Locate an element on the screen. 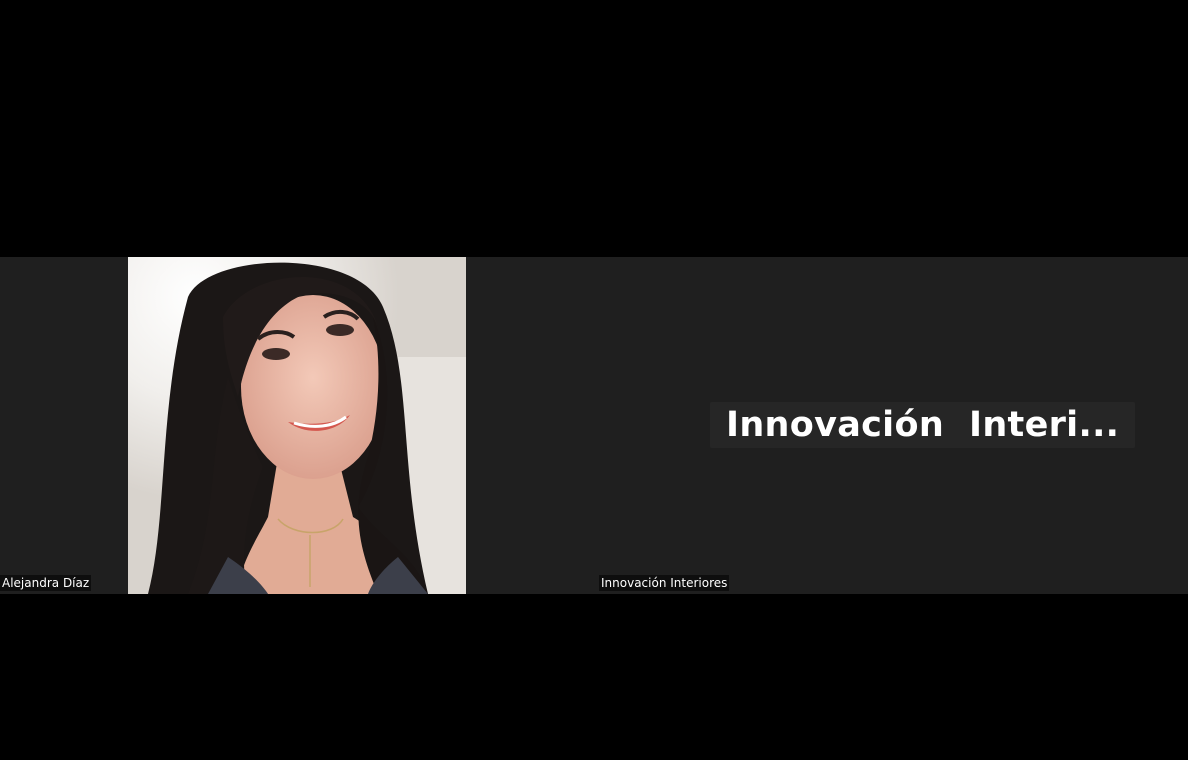 This screenshot has height=760, width=1188. participant-video is located at coordinates (297, 425).